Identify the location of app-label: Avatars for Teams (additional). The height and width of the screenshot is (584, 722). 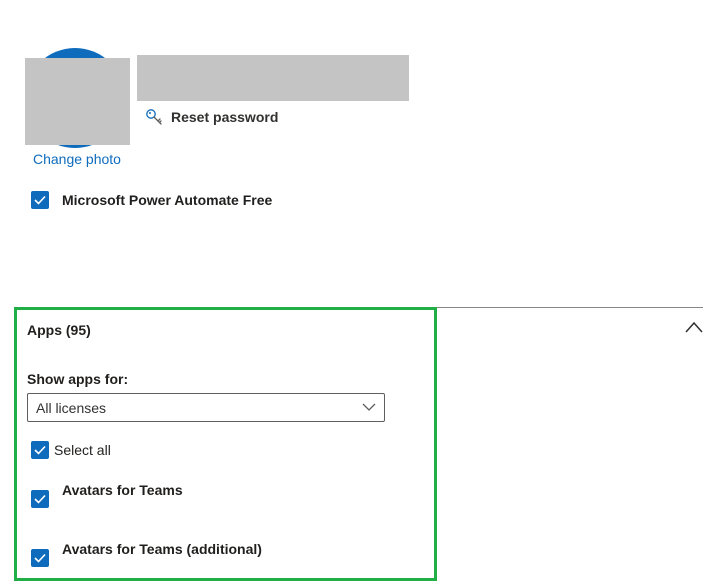
(162, 549).